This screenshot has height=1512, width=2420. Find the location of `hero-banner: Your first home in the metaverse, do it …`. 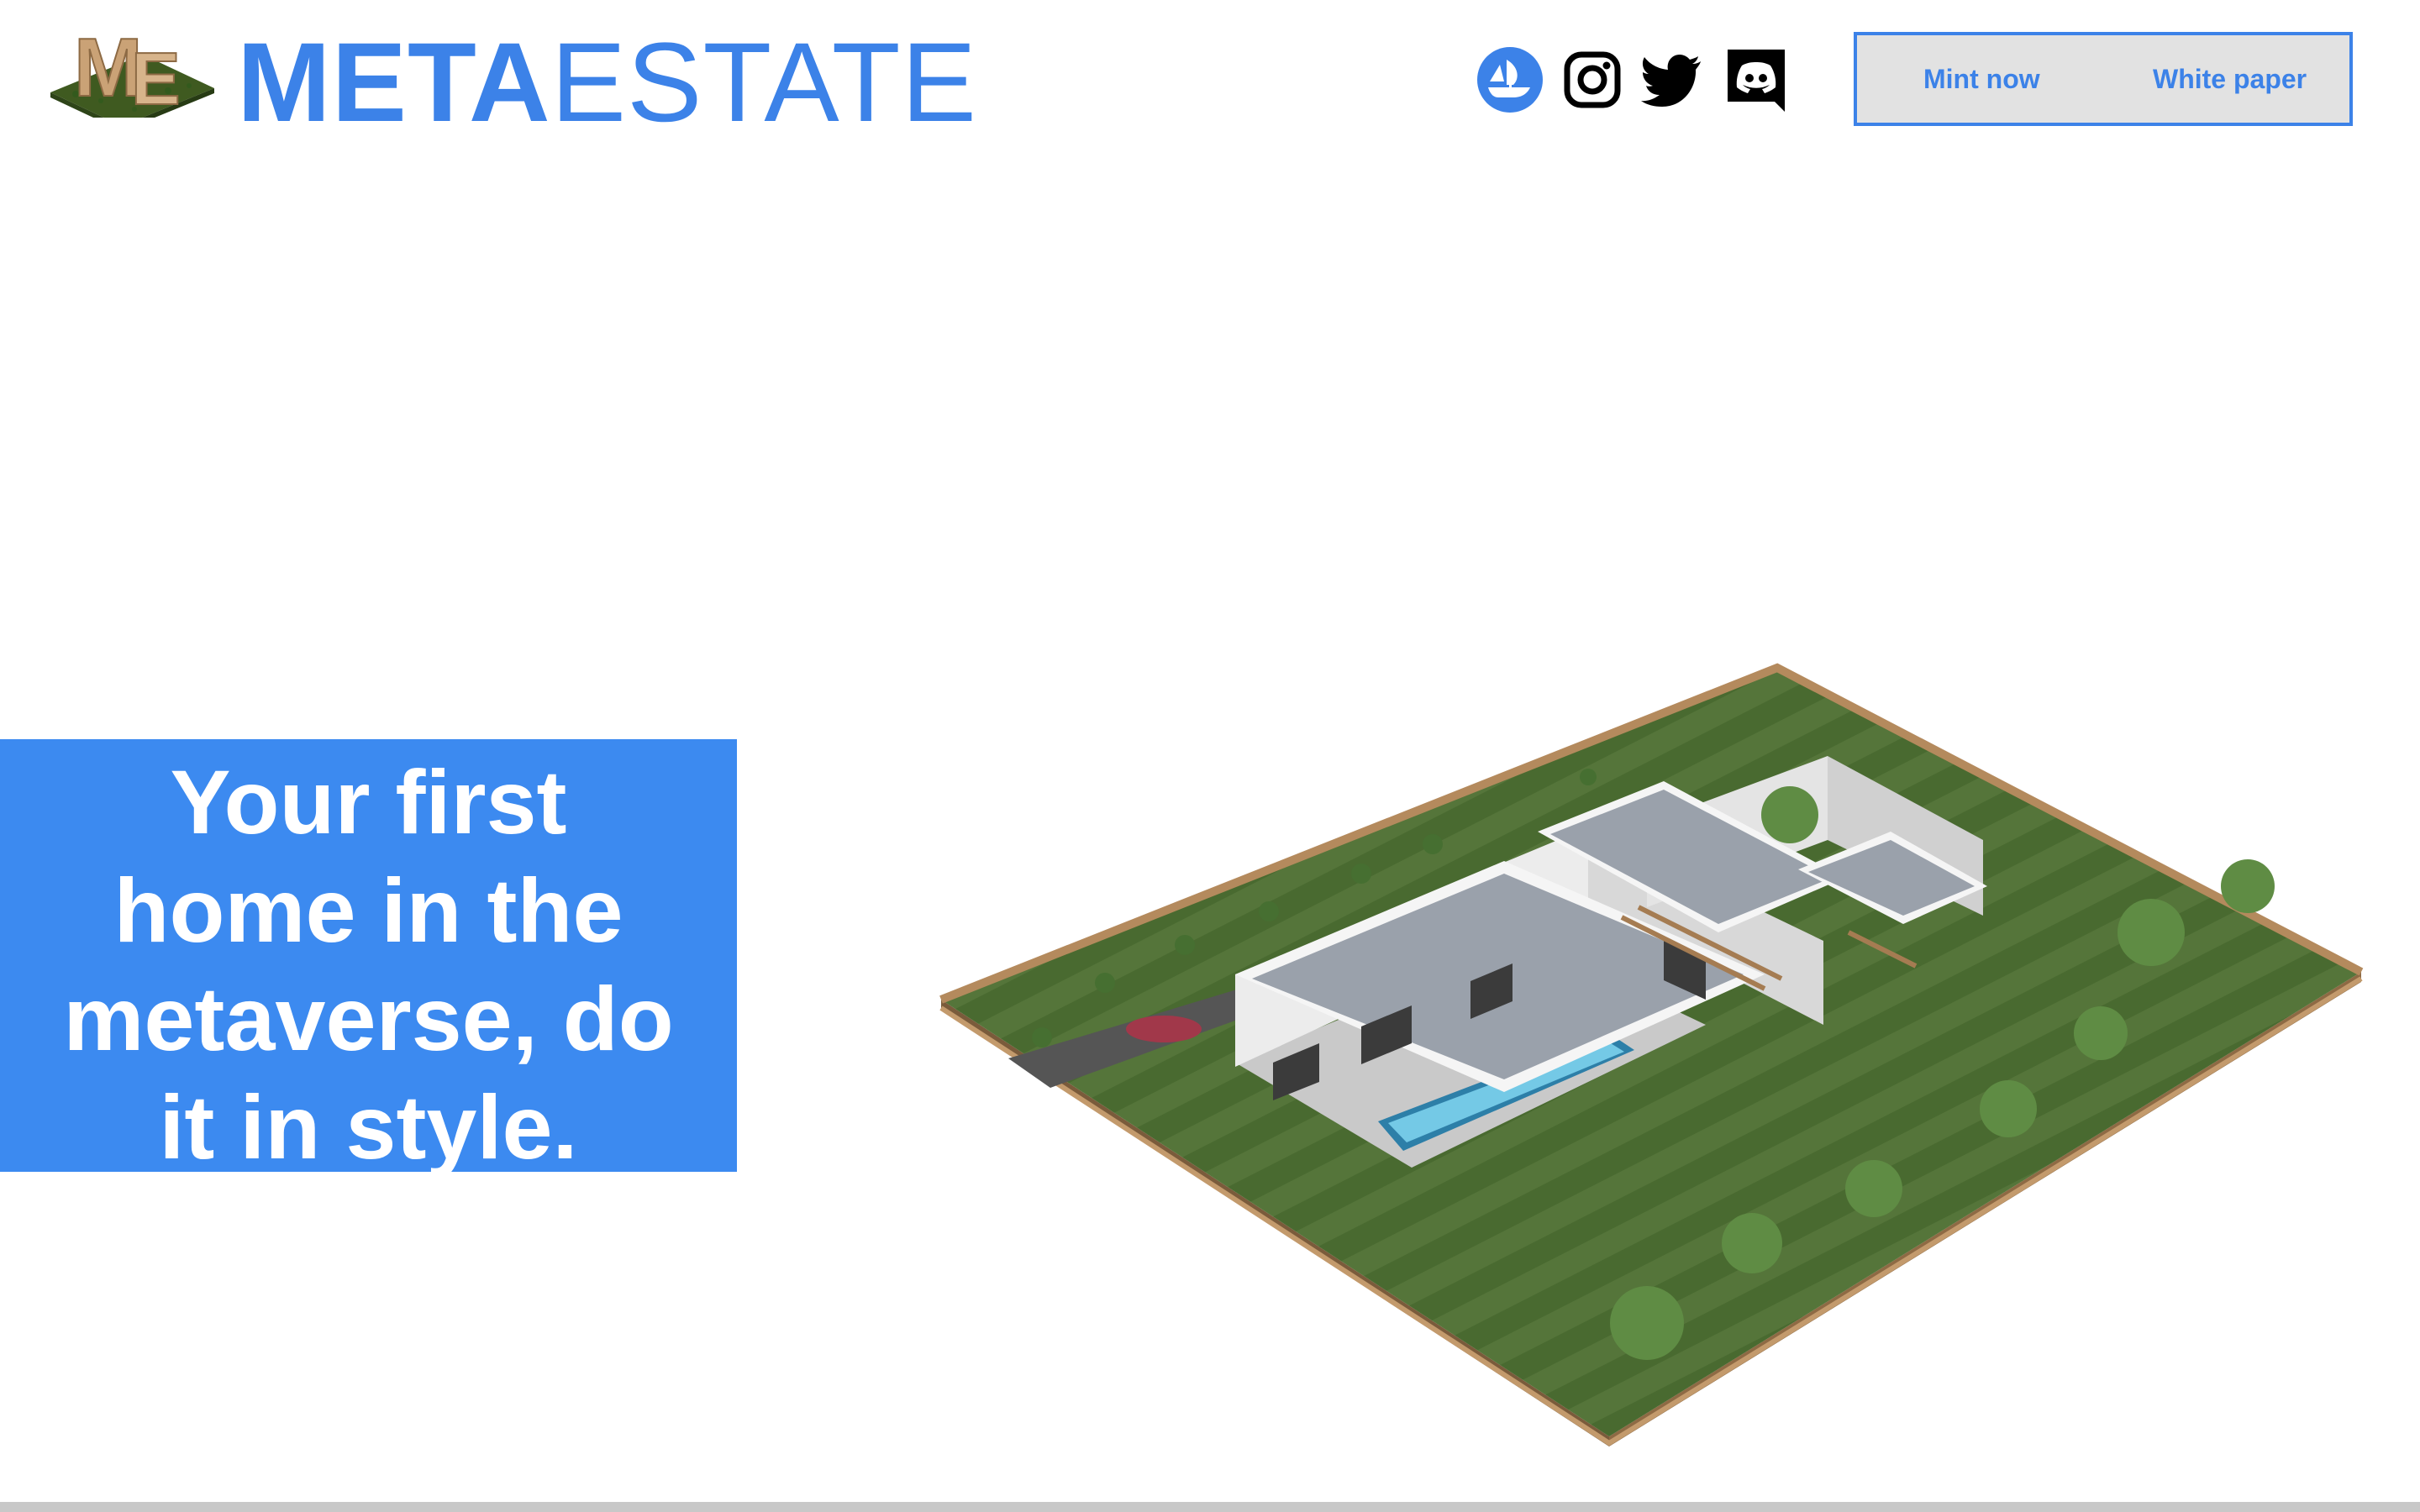

hero-banner: Your first home in the metaverse, do it … is located at coordinates (368, 958).